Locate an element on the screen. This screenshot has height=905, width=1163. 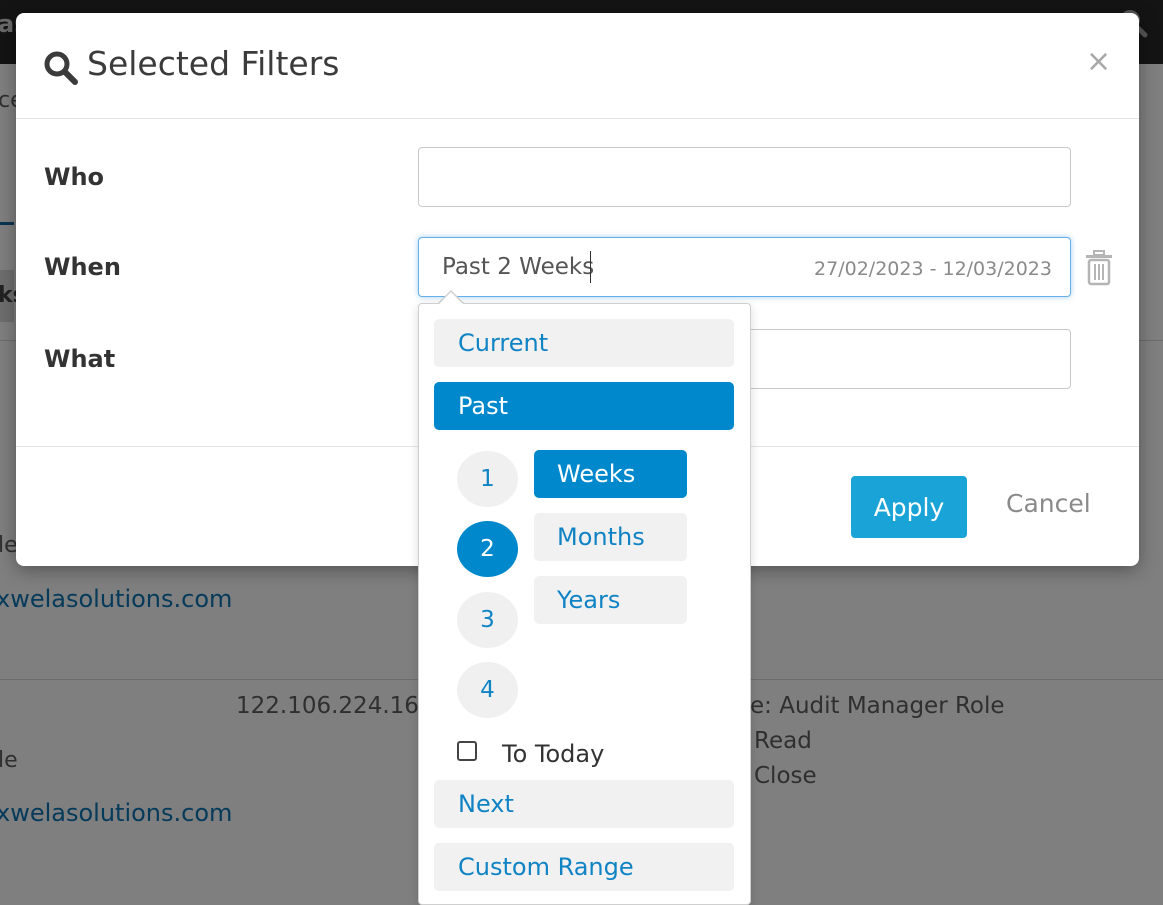
apply-button: Apply is located at coordinates (909, 507).